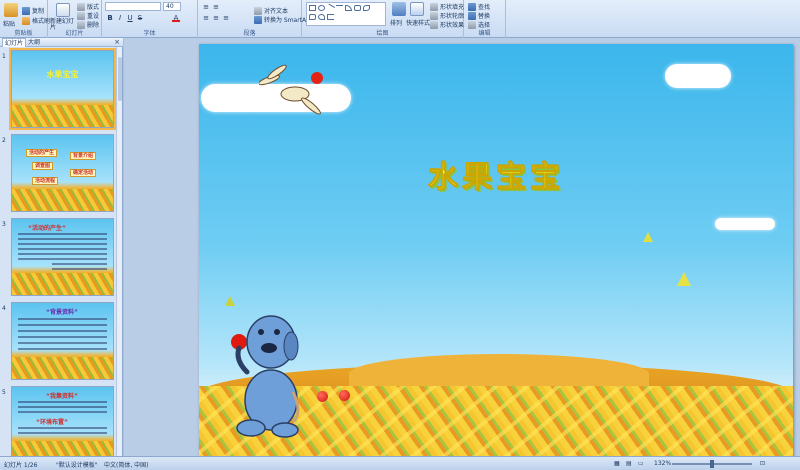  What do you see at coordinates (36, 20) in the screenshot?
I see `format-painter-button: 格式刷` at bounding box center [36, 20].